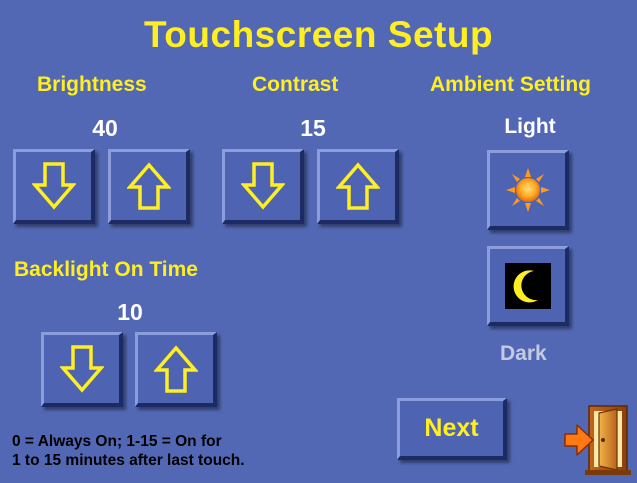 The image size is (637, 483). I want to click on backlight-up-button, so click(176, 369).